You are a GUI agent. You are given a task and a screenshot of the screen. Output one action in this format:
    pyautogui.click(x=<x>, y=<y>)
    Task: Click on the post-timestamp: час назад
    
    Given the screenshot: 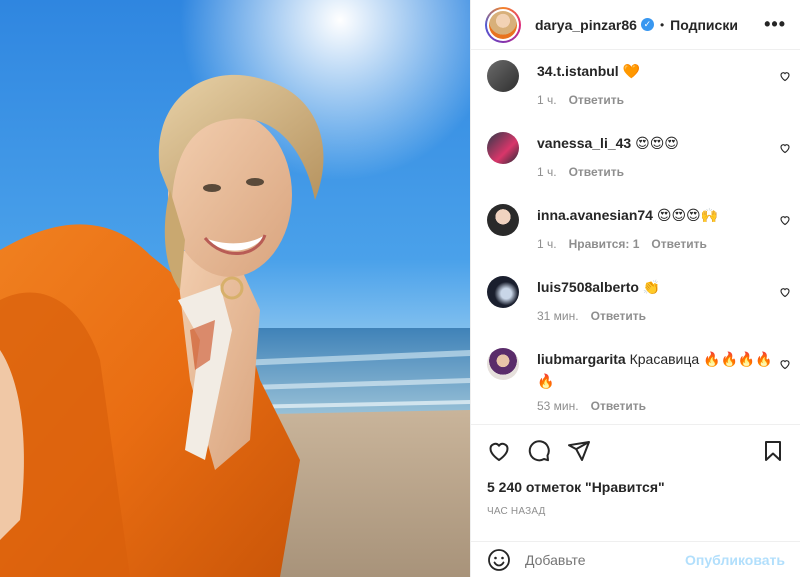 What is the action you would take?
    pyautogui.click(x=635, y=511)
    